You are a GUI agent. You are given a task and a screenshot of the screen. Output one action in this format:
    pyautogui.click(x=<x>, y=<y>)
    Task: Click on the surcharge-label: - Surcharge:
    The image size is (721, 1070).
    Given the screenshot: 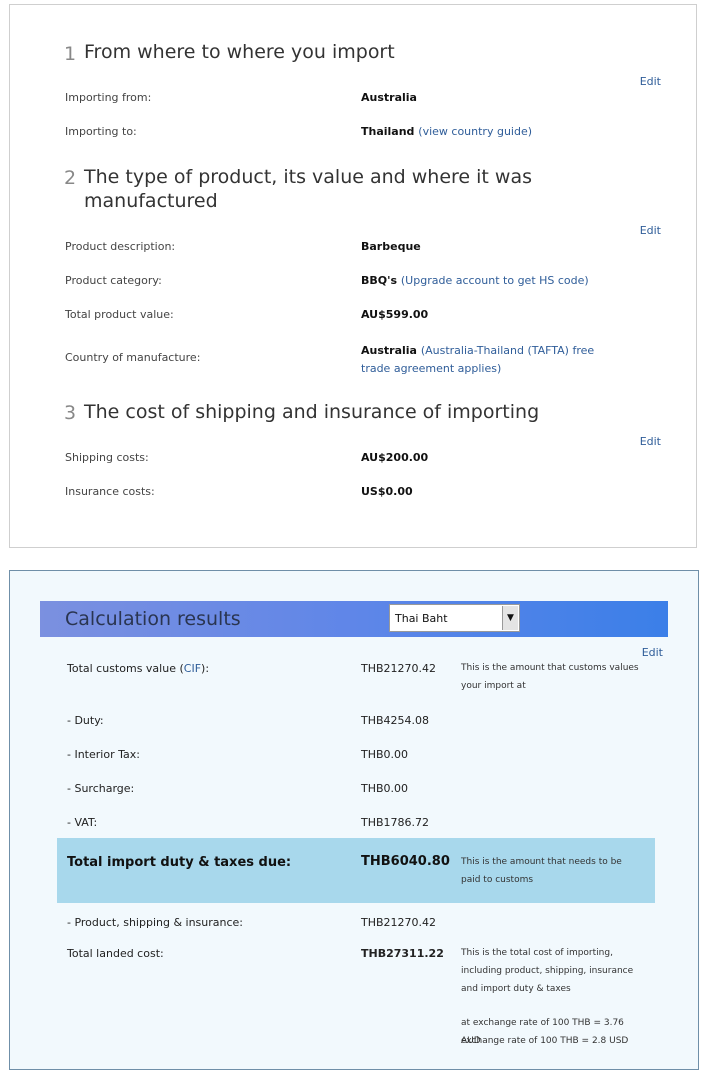 What is the action you would take?
    pyautogui.click(x=101, y=788)
    